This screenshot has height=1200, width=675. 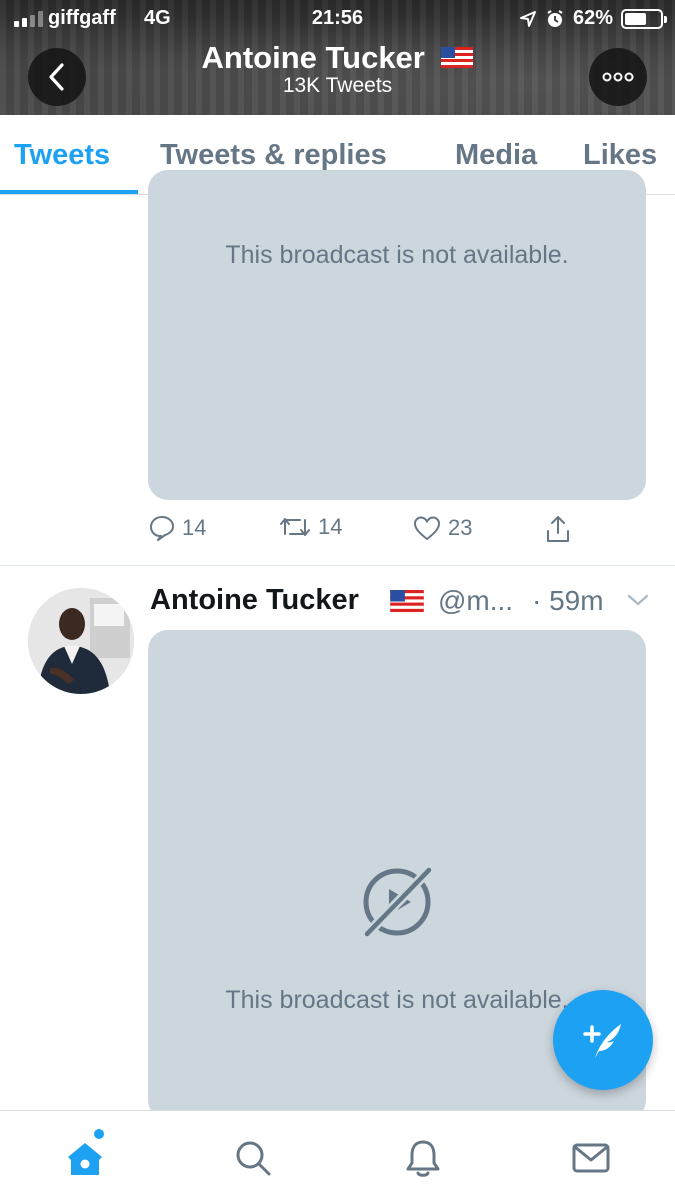 What do you see at coordinates (398, 902) in the screenshot?
I see `broadcast-unavailable-icon` at bounding box center [398, 902].